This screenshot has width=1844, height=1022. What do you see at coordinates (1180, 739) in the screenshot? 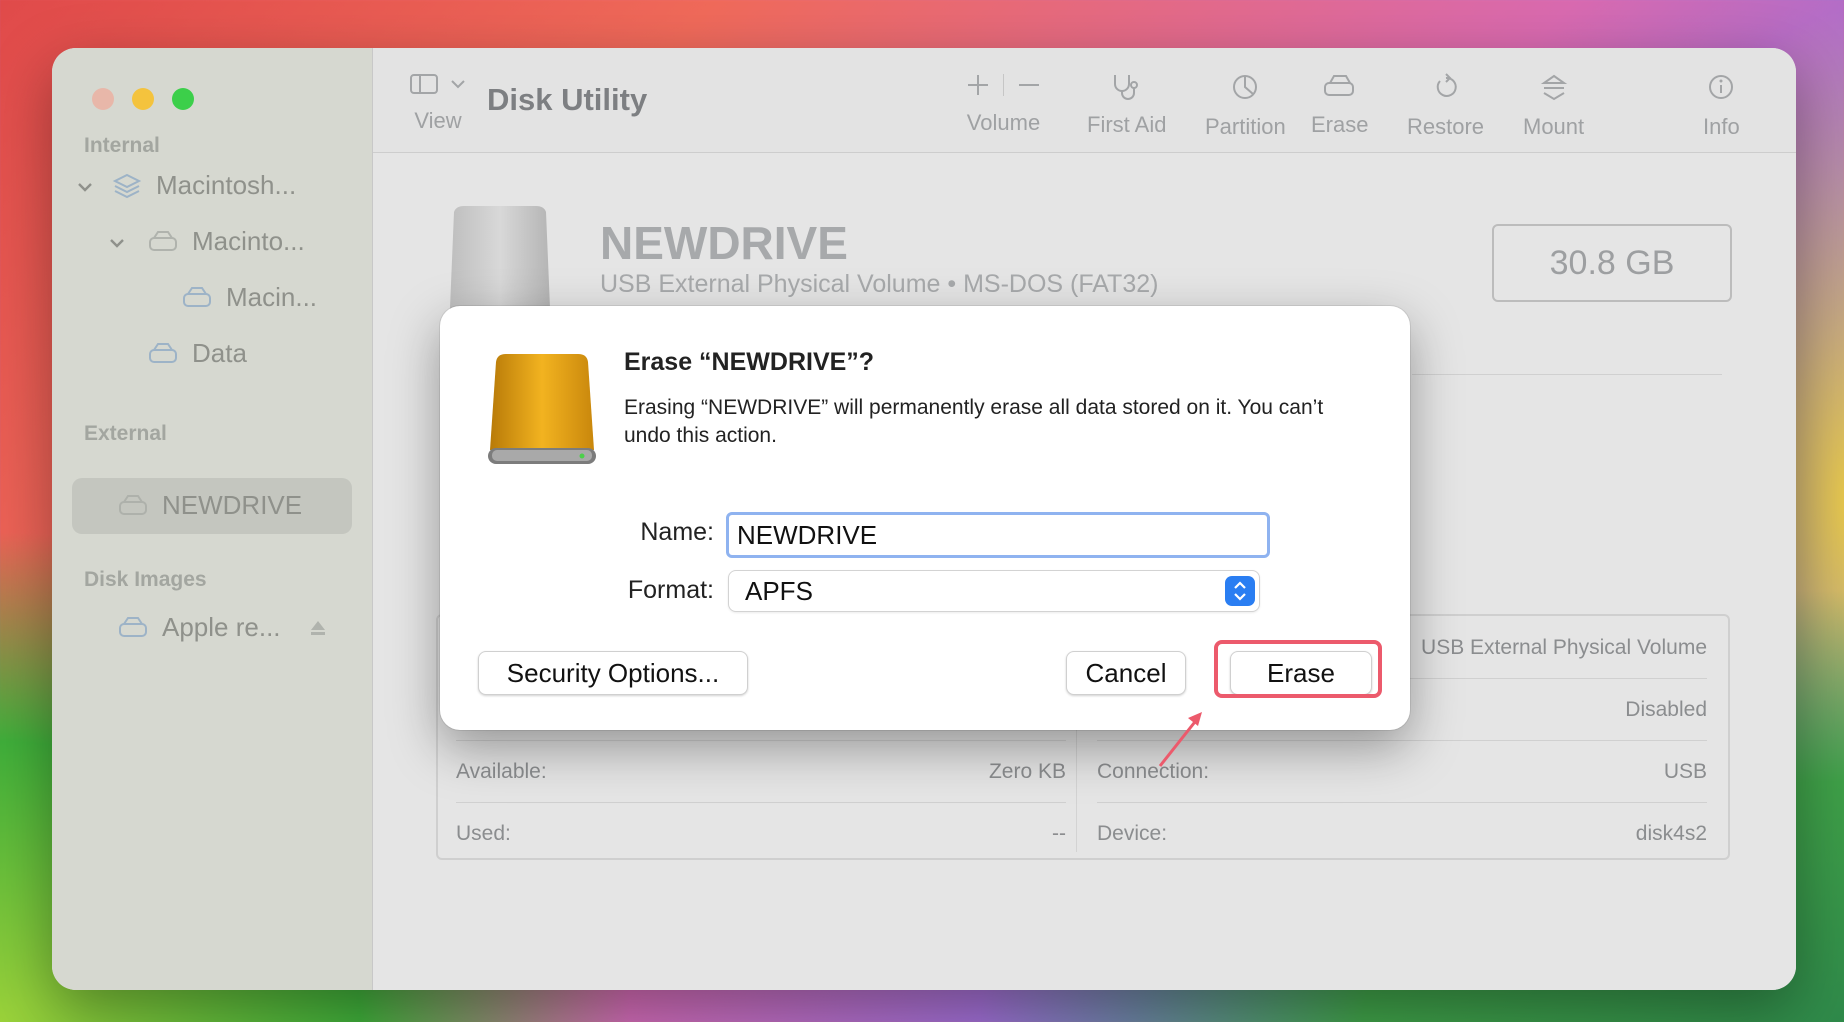
I see `annotation-arrow-icon` at bounding box center [1180, 739].